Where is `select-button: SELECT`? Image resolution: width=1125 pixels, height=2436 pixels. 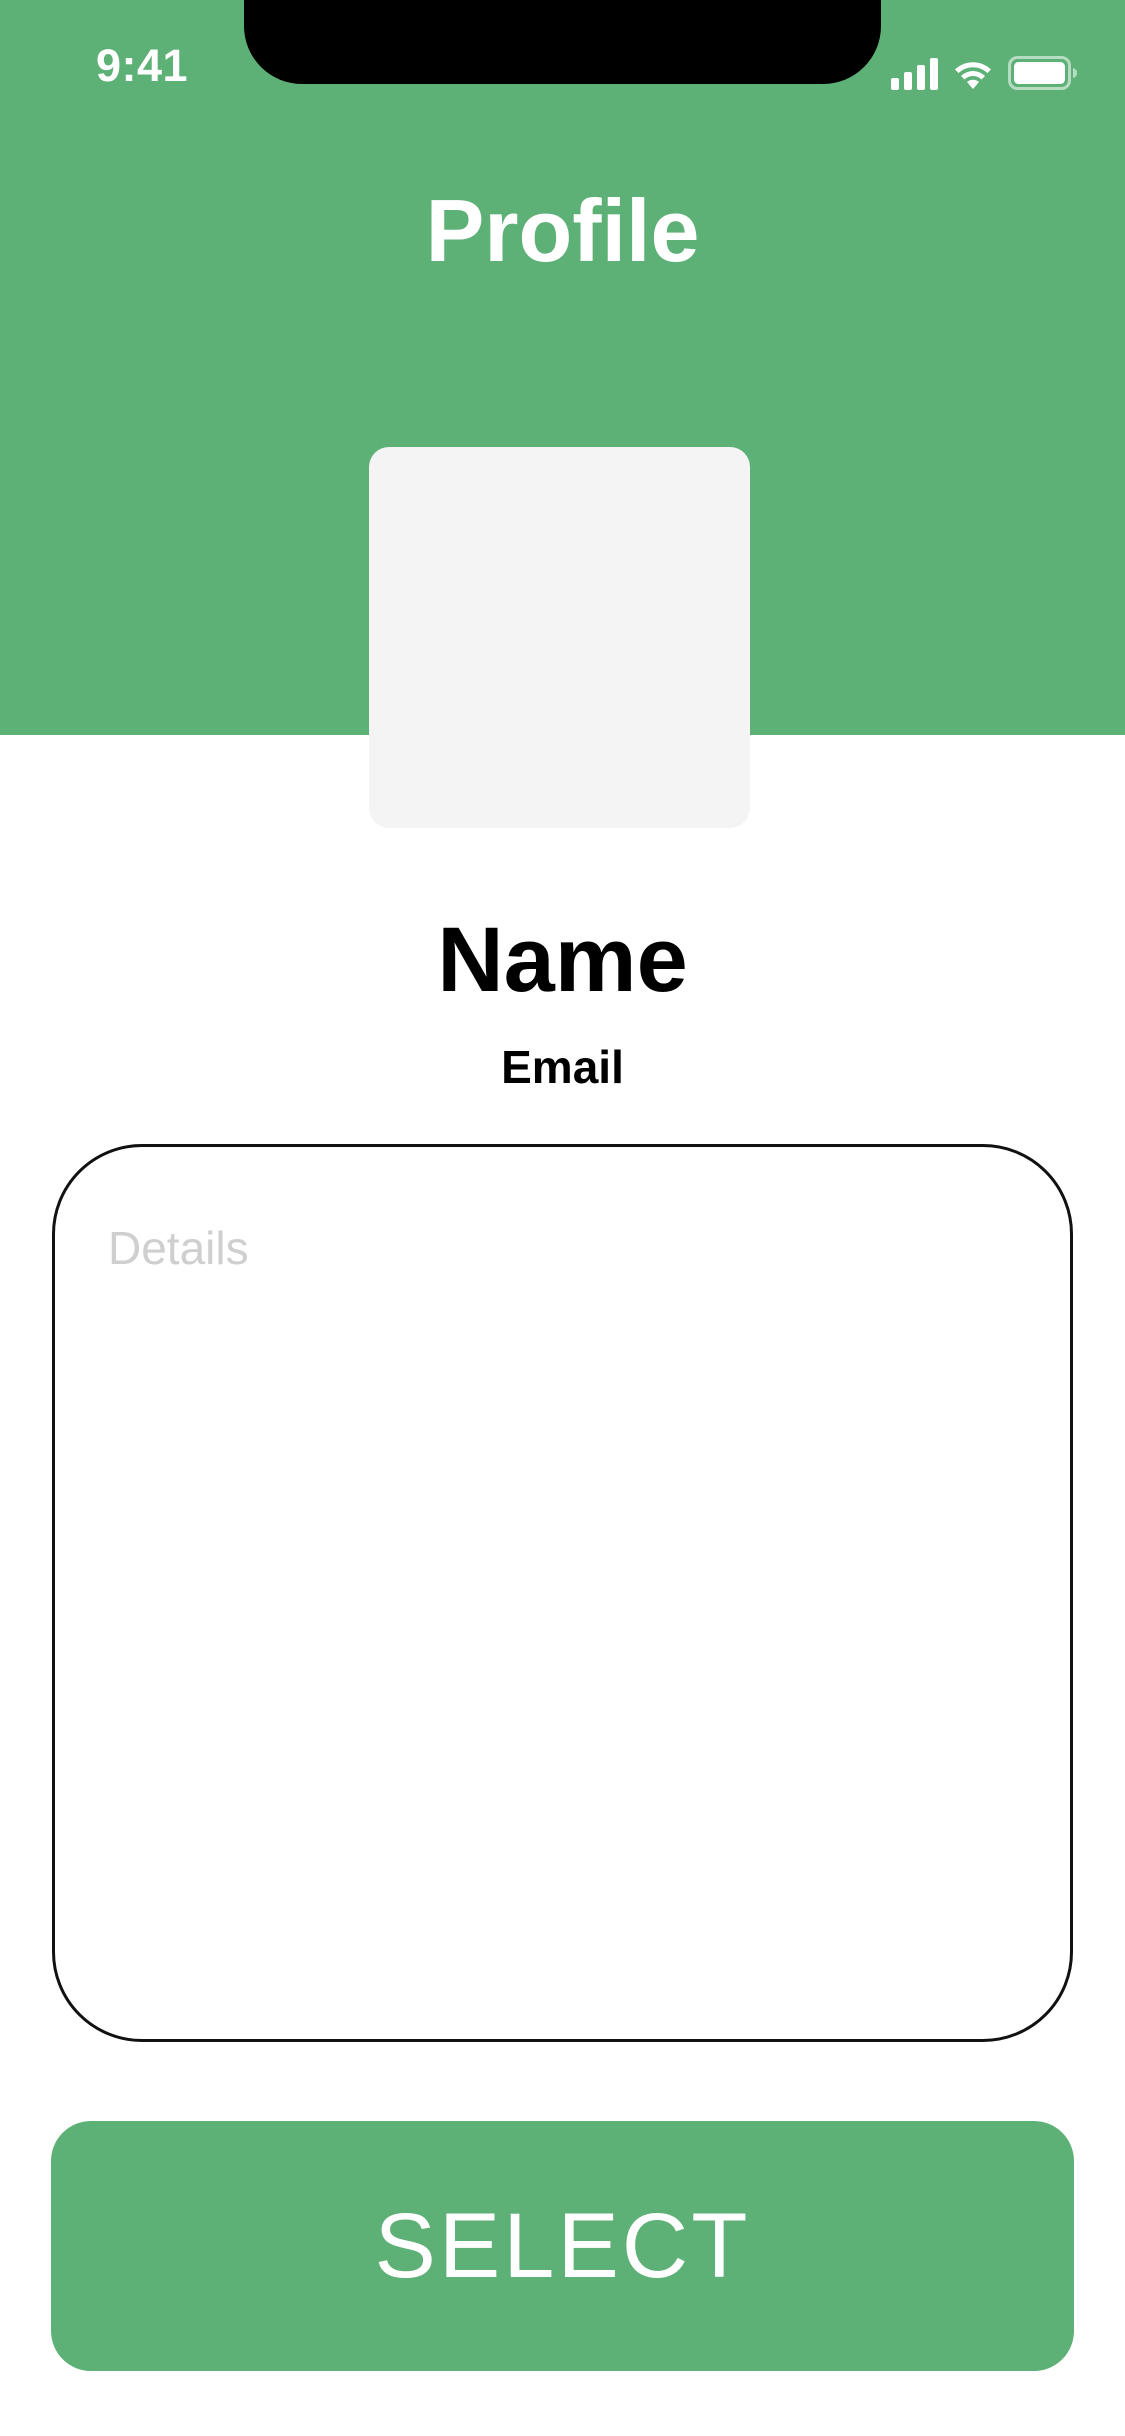
select-button: SELECT is located at coordinates (562, 2246).